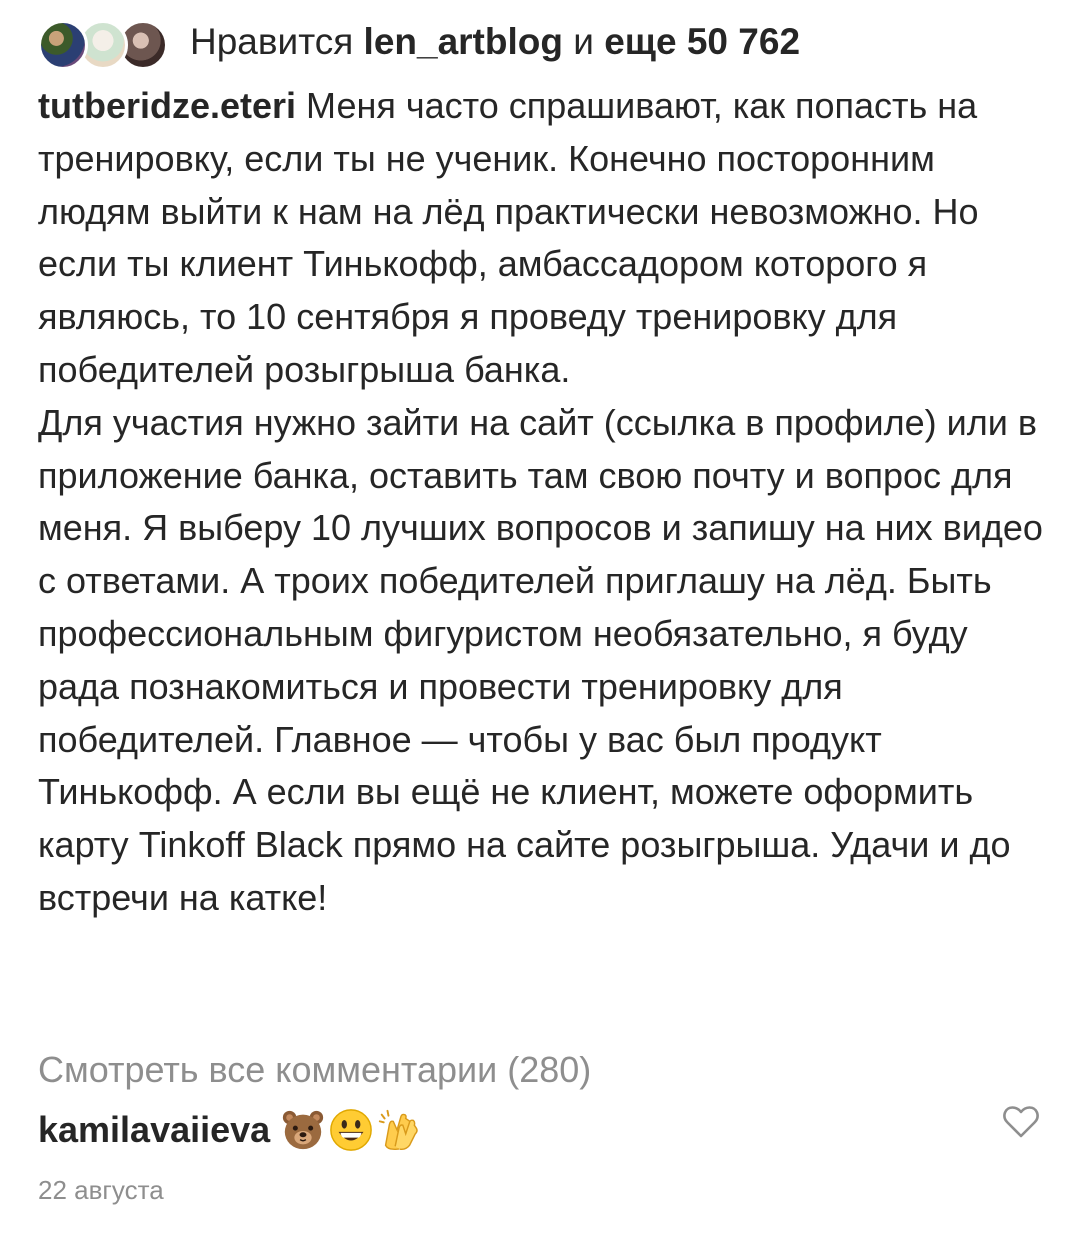 The height and width of the screenshot is (1247, 1080). I want to click on likes-middle: и, so click(583, 41).